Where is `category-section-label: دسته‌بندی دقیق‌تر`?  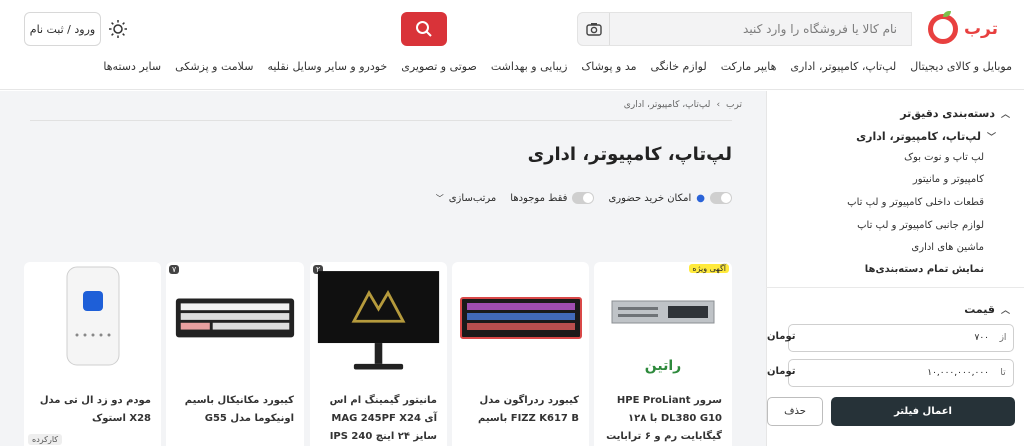
category-section-label: دسته‌بندی دقیق‌تر is located at coordinates (947, 113).